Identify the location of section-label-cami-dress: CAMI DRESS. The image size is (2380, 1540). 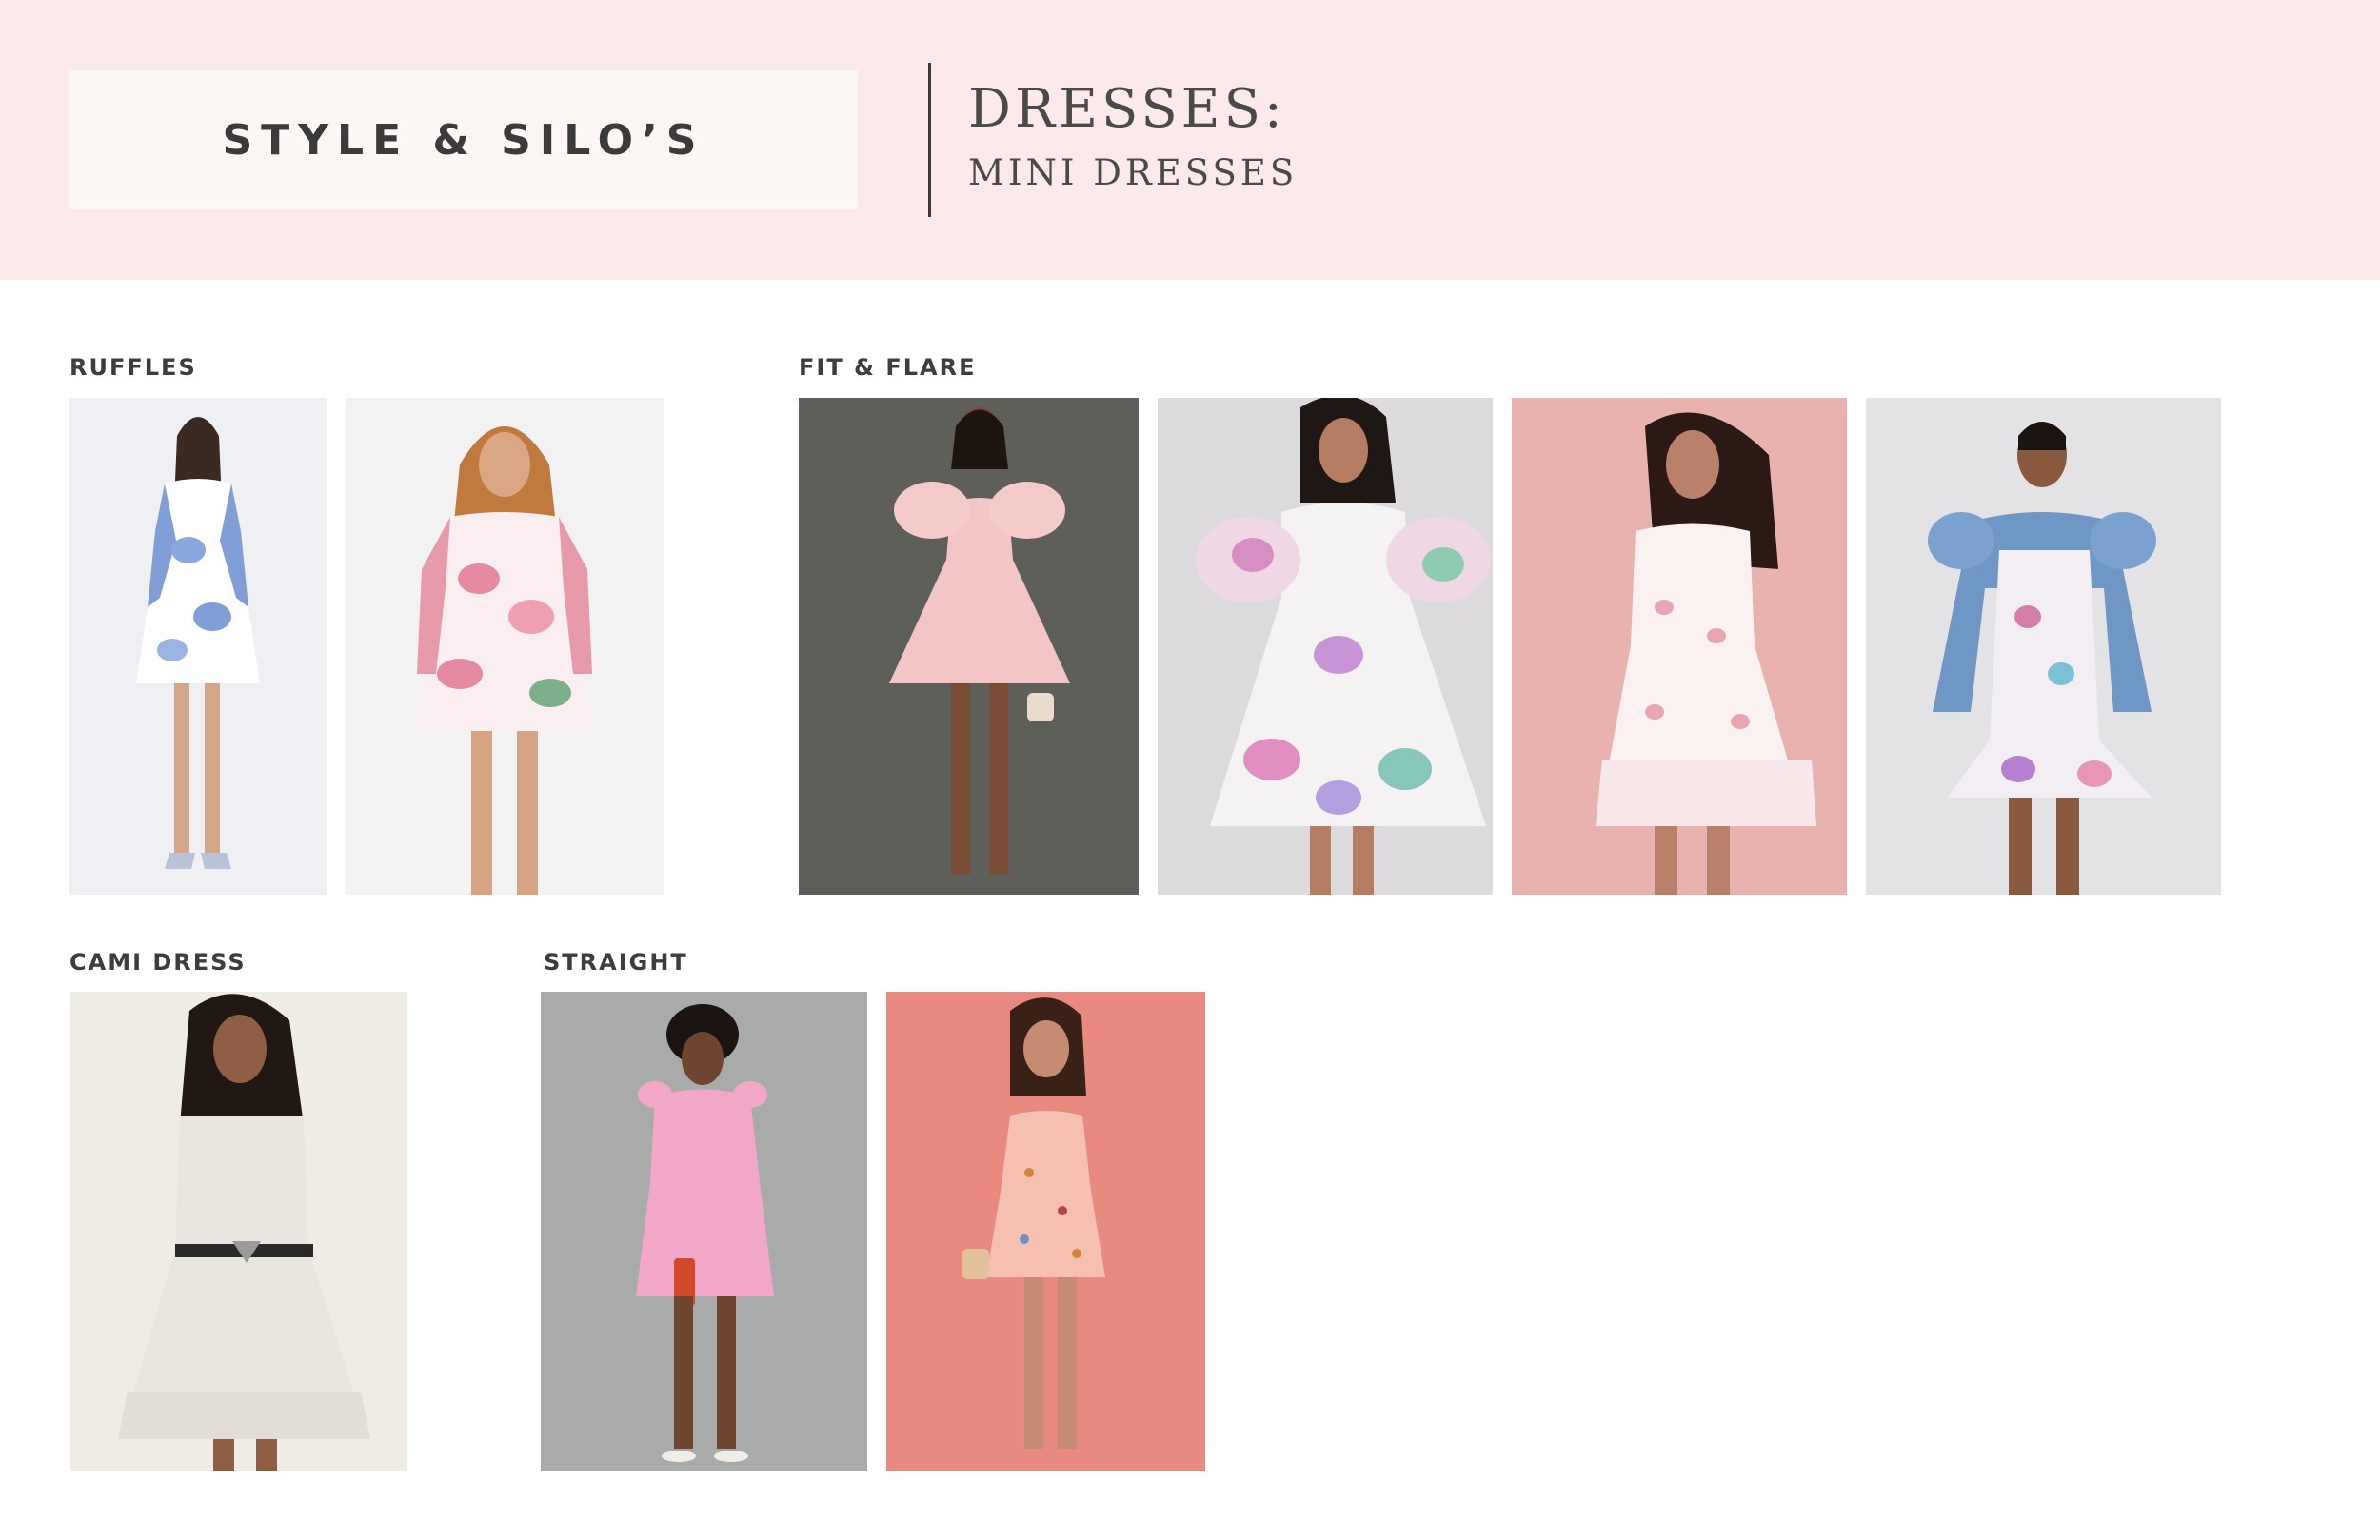
(158, 962).